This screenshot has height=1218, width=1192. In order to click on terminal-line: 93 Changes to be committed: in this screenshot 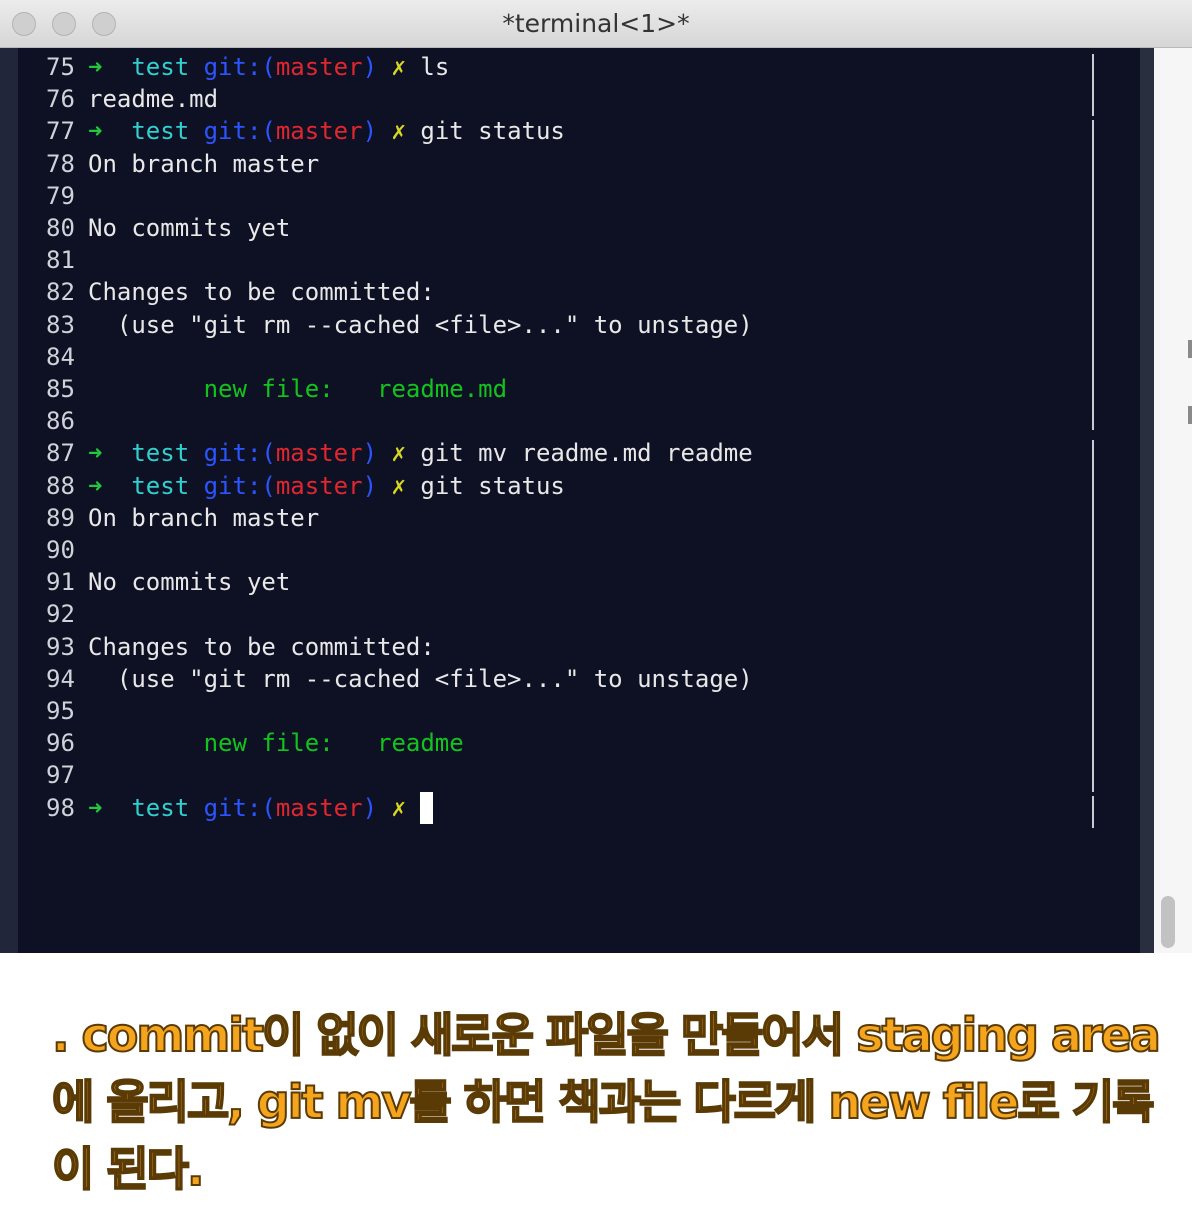, I will do `click(543, 647)`.